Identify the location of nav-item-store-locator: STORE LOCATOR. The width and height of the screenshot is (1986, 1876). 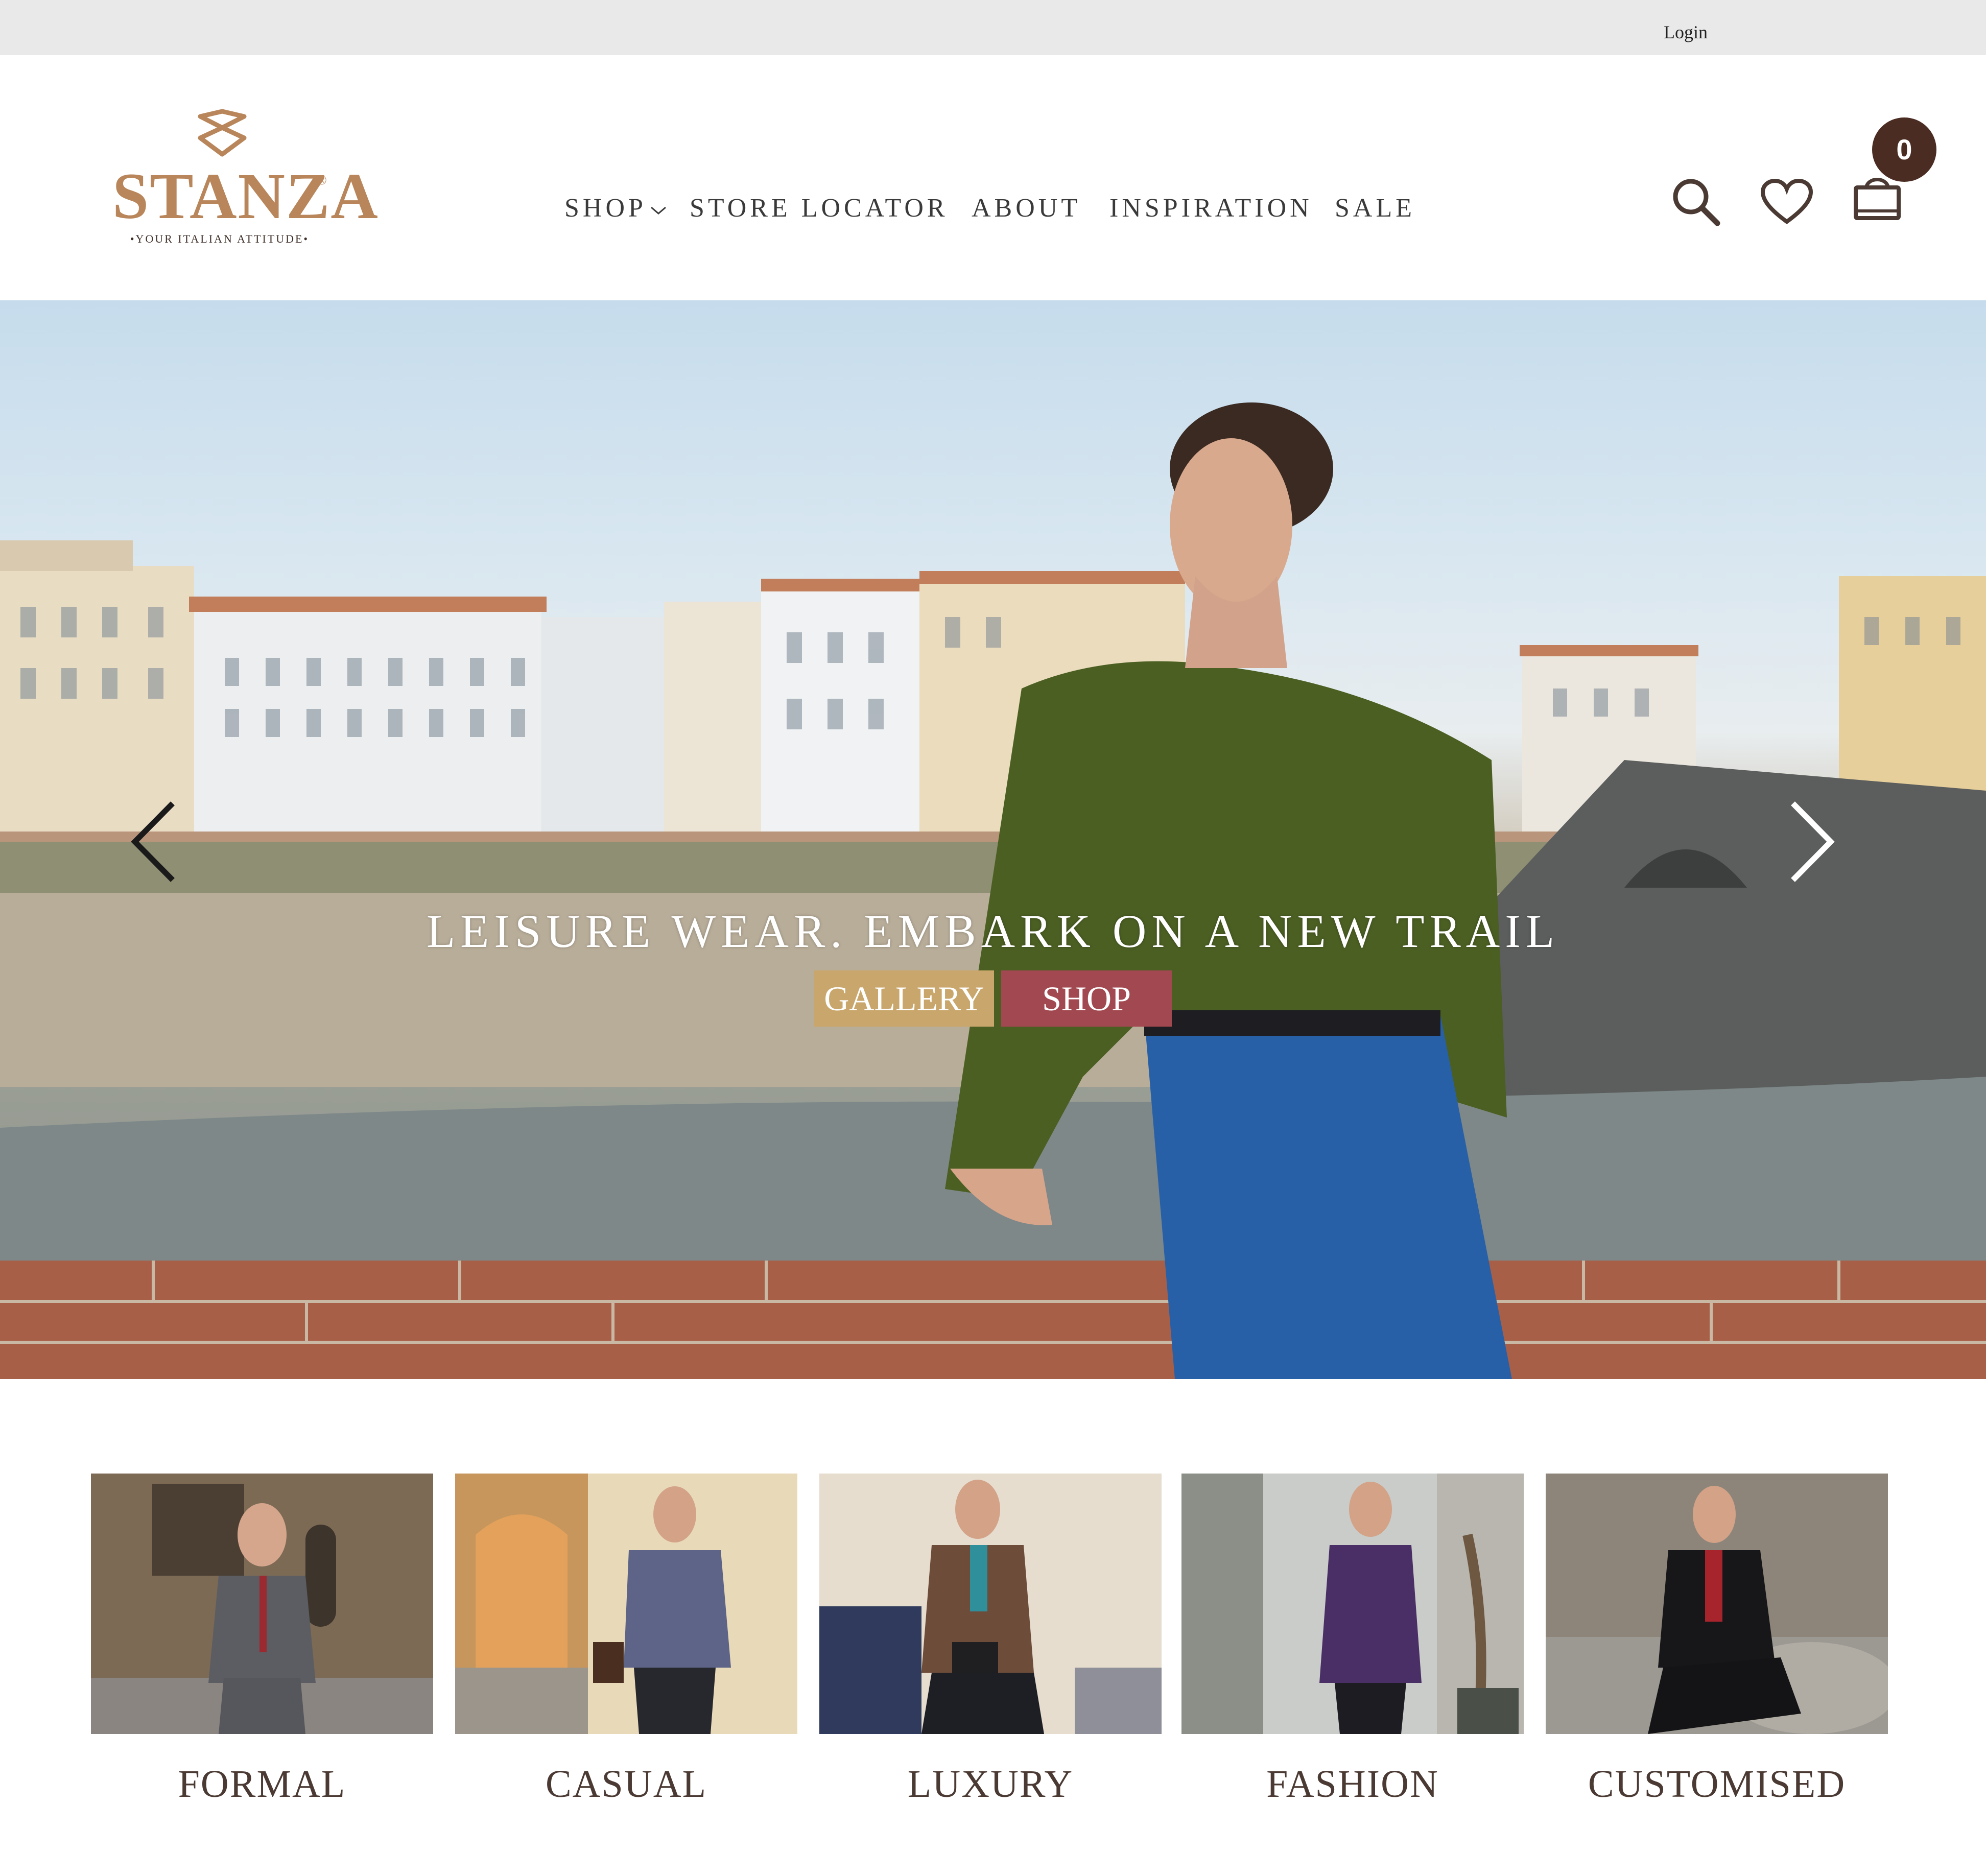
(820, 208).